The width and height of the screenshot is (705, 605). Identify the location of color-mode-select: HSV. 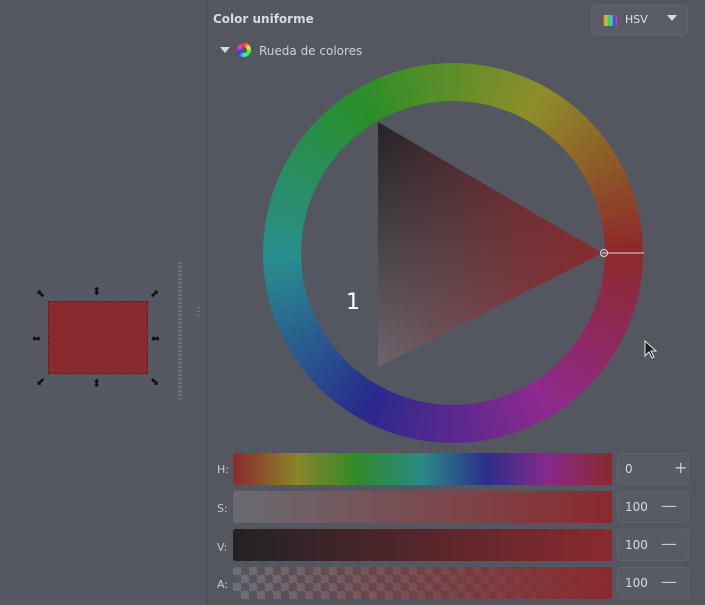
(639, 20).